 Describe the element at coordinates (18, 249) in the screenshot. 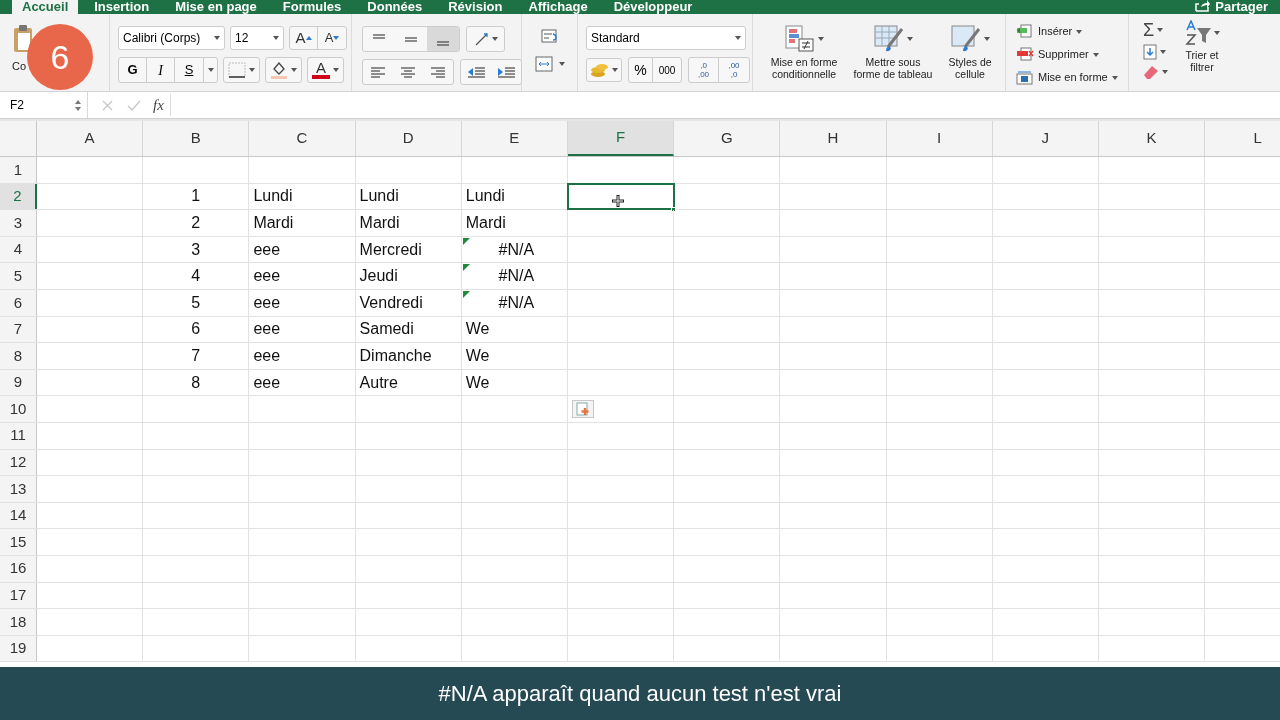

I see `row-header: 4` at that location.